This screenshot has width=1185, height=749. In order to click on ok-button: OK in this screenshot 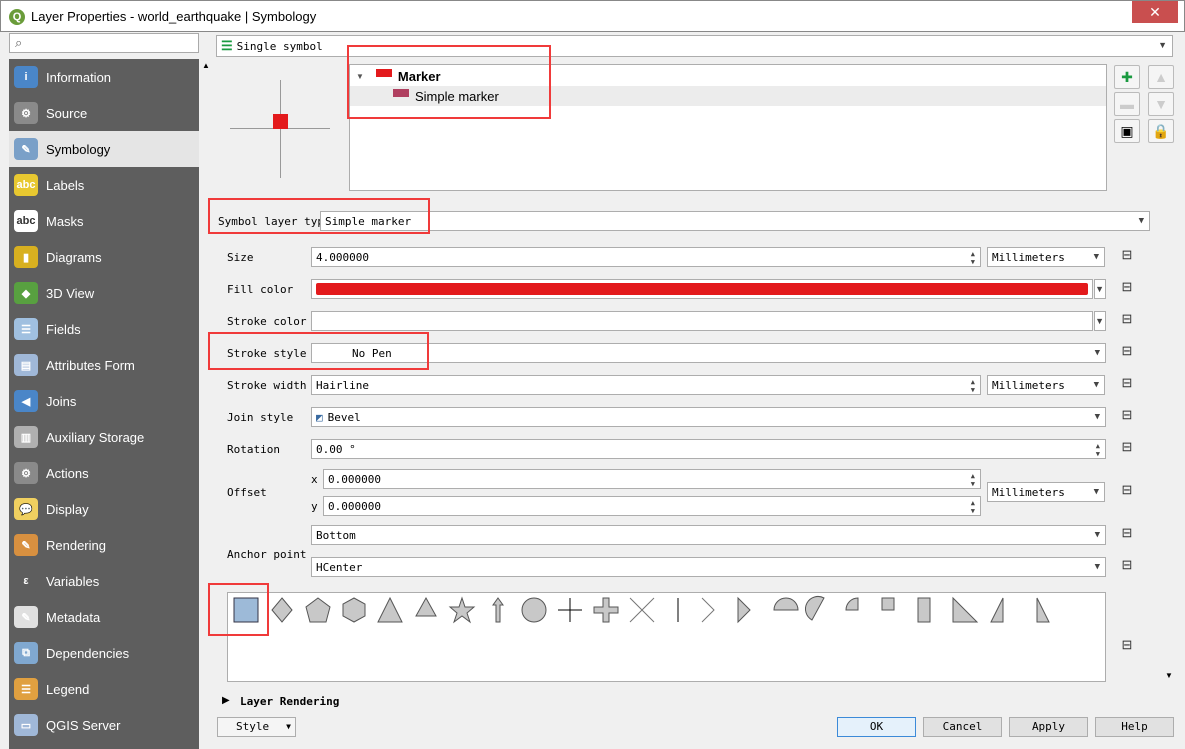, I will do `click(876, 727)`.